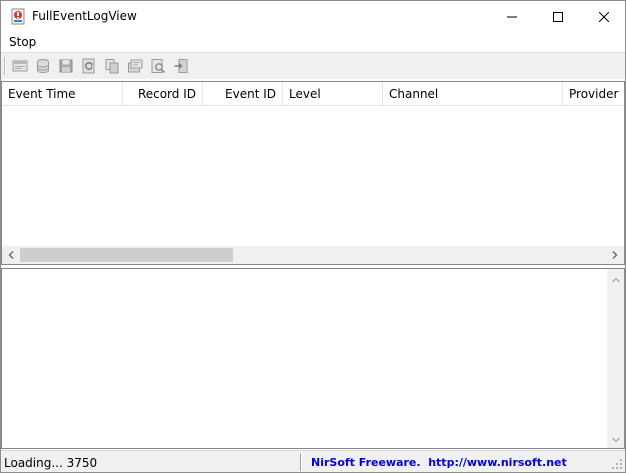 The image size is (626, 473). I want to click on find-button, so click(158, 66).